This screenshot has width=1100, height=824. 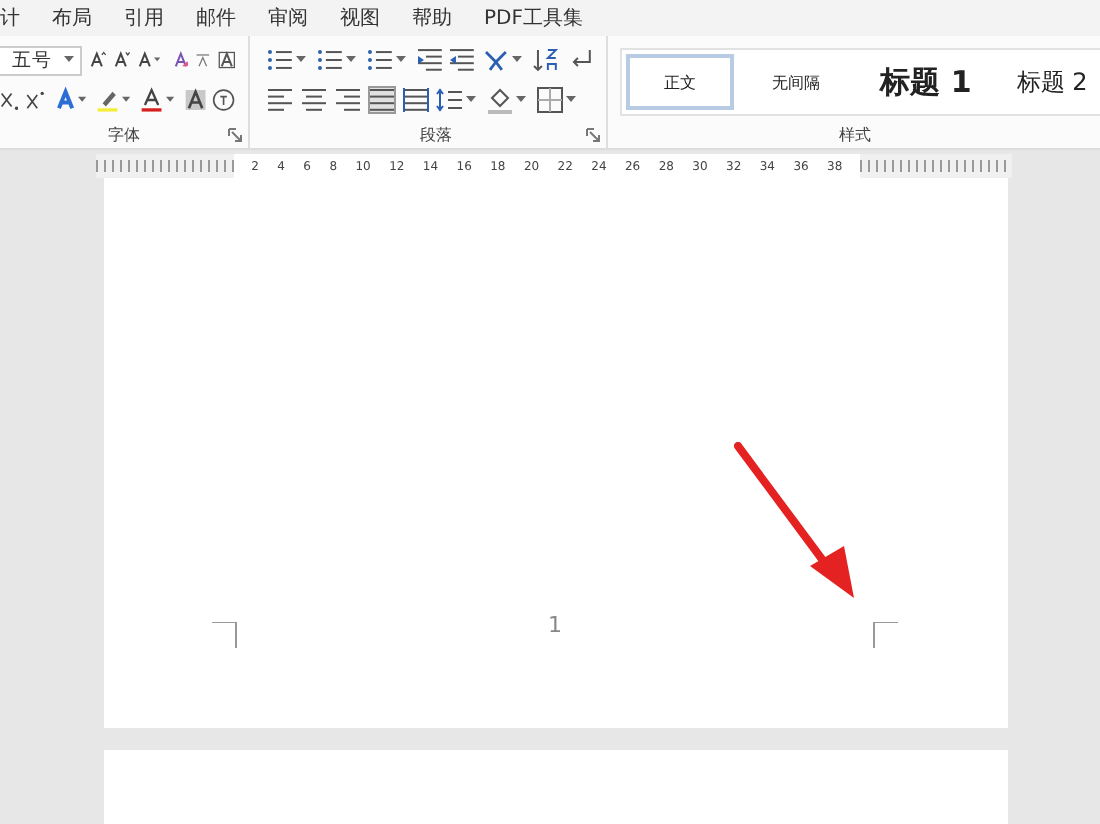 What do you see at coordinates (379, 60) in the screenshot?
I see `multilevel-list-icon` at bounding box center [379, 60].